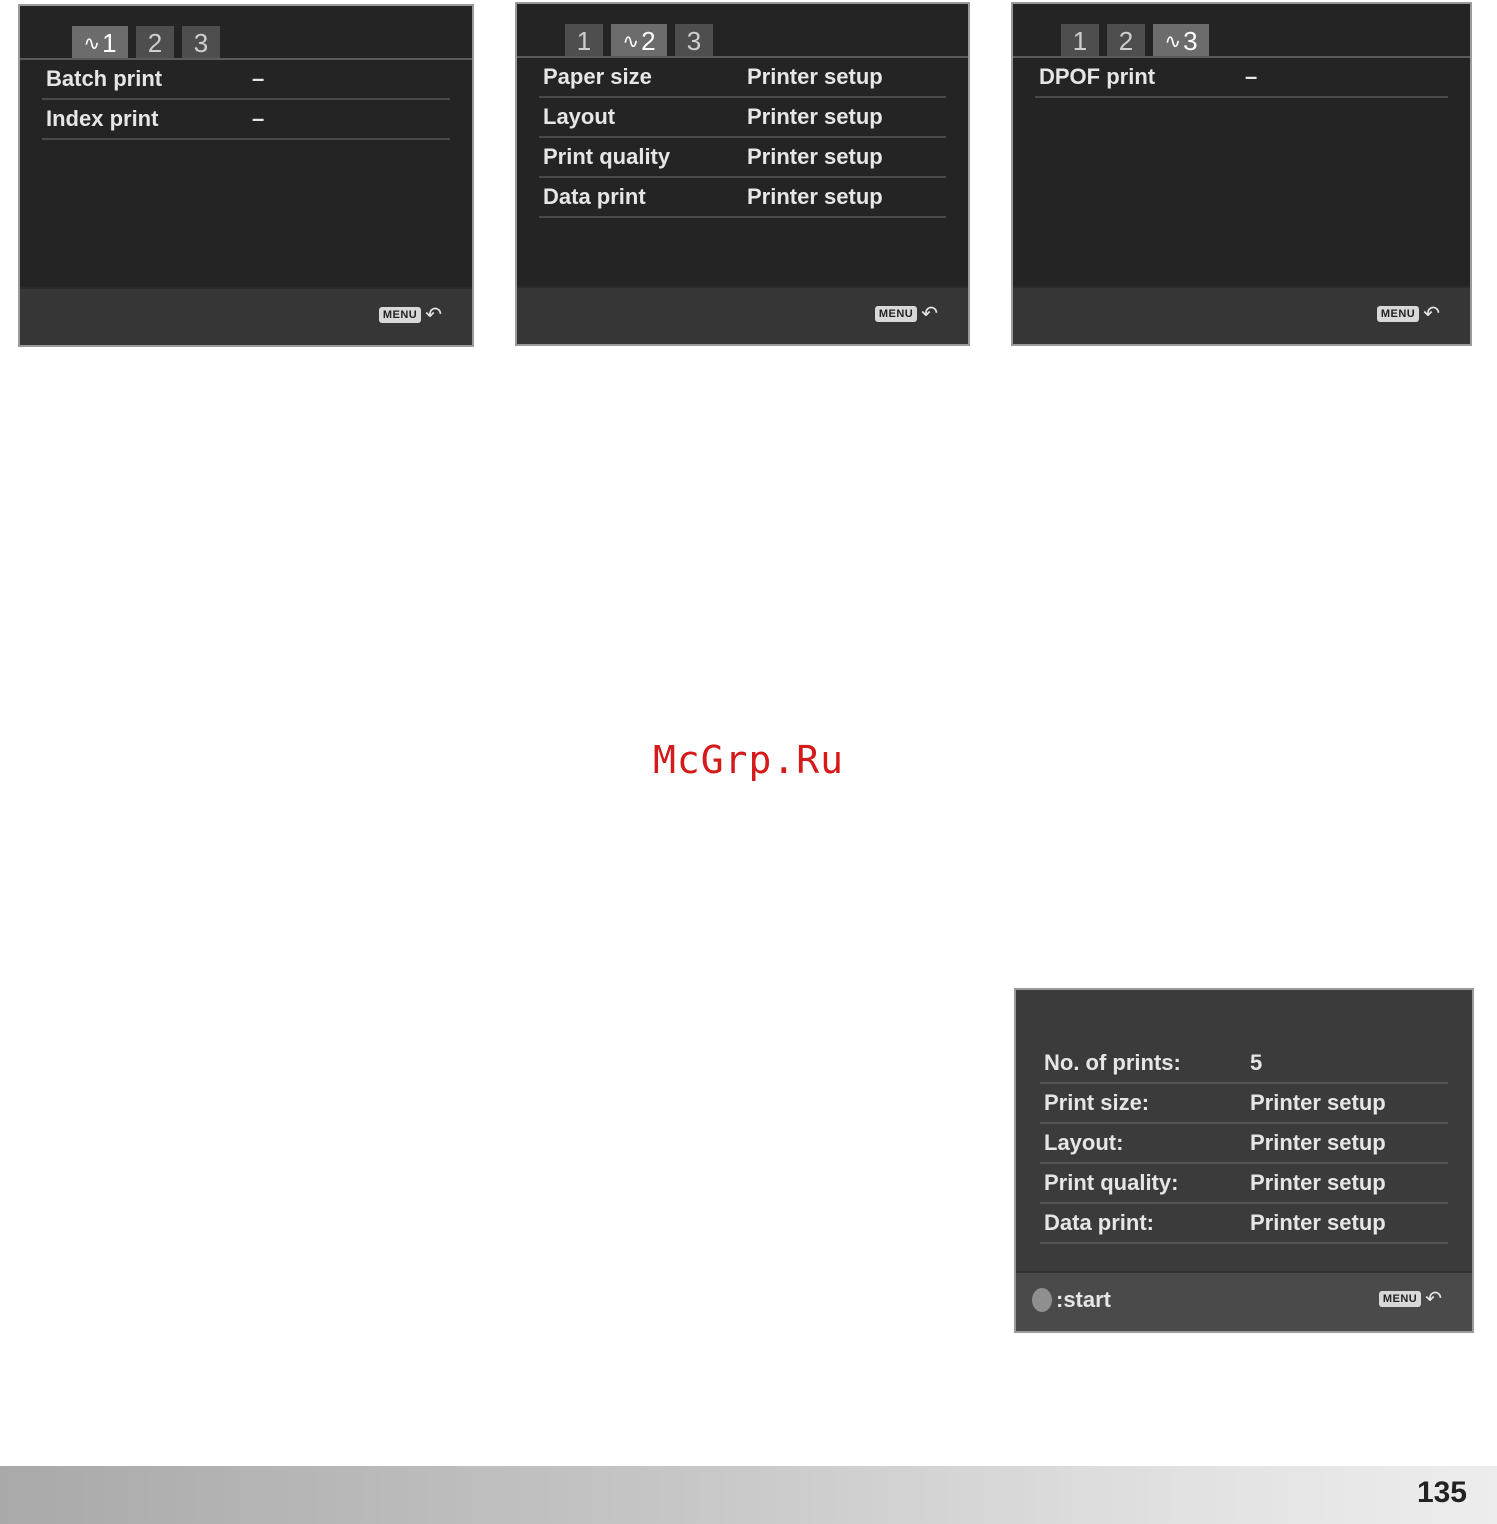 The image size is (1497, 1524). Describe the element at coordinates (742, 78) in the screenshot. I see `menu-row-paper-size: Paper size Printer setup` at that location.